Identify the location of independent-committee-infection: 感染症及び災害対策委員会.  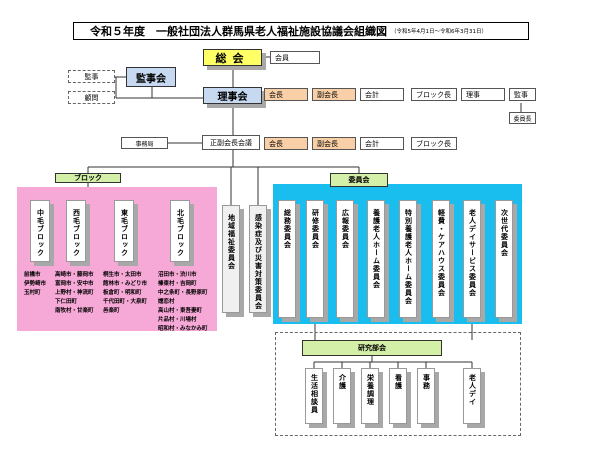
(258, 259).